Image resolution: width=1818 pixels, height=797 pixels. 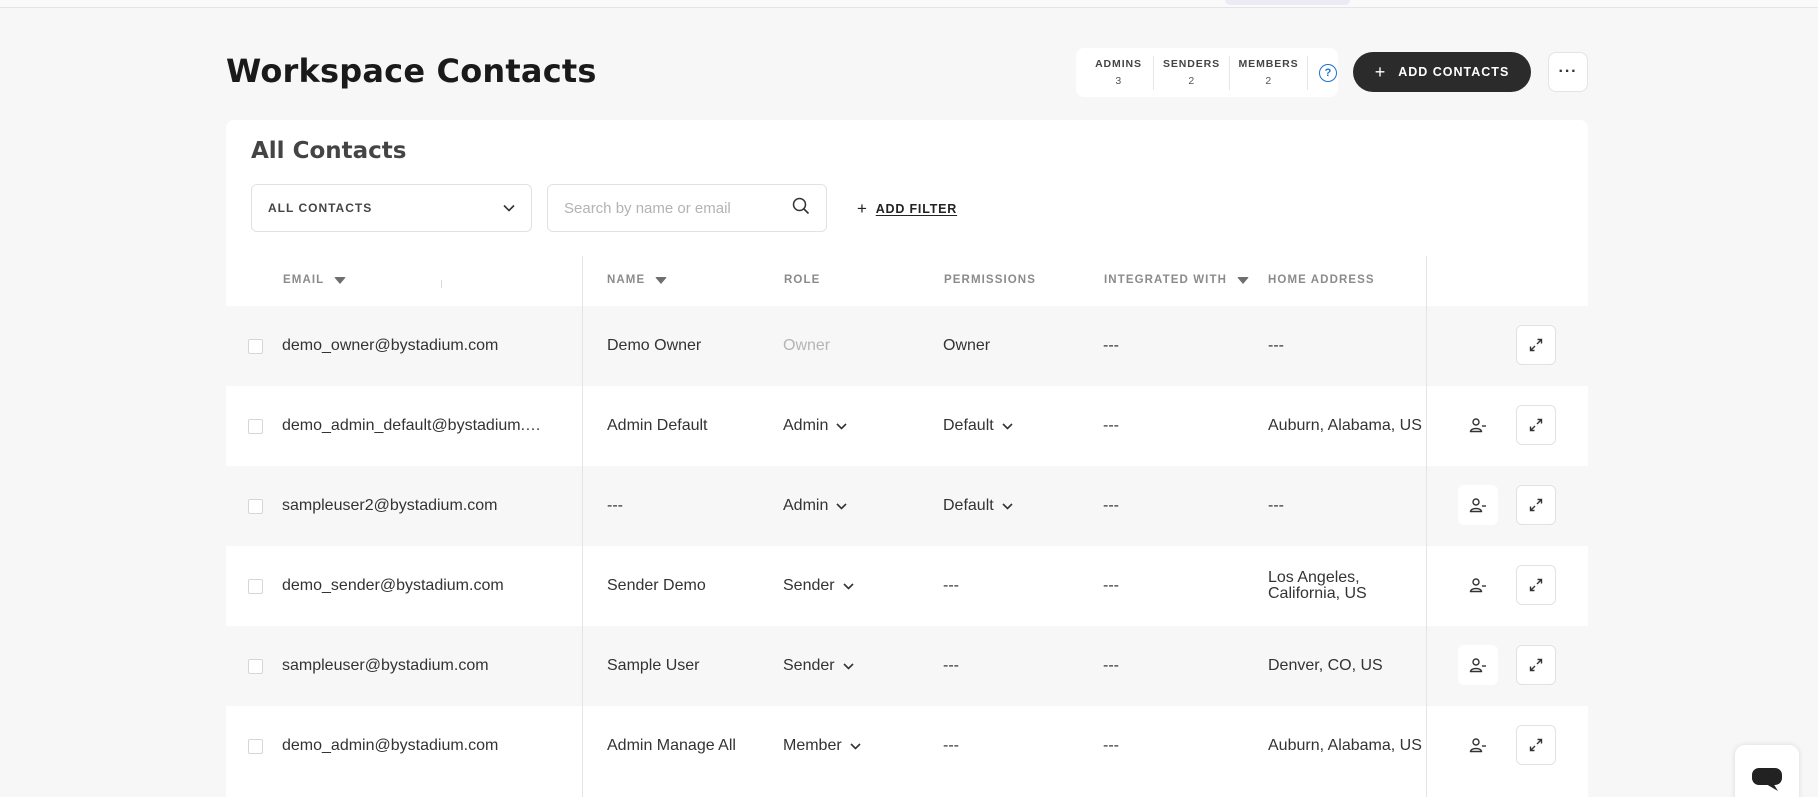 I want to click on email-cell: demo_admin@bystadium.com, so click(x=390, y=745).